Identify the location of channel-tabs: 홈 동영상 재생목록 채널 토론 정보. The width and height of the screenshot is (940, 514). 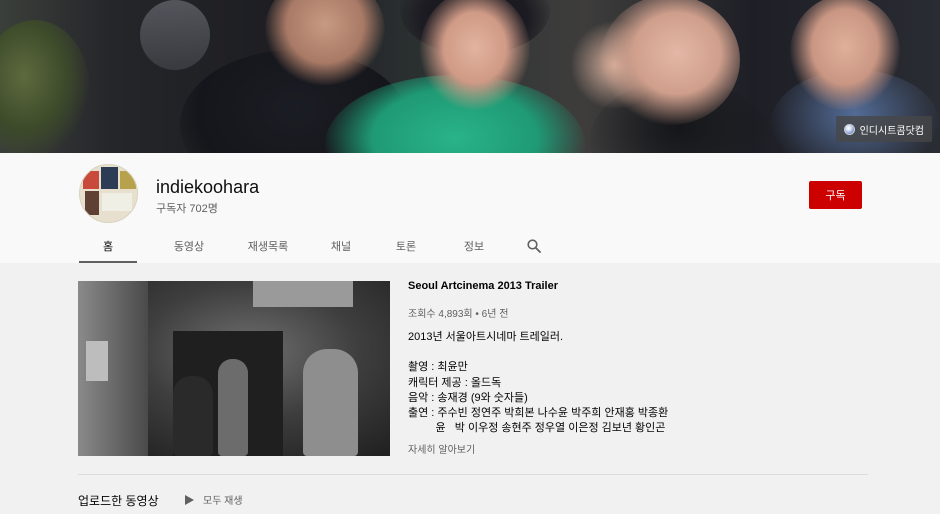
(319, 246).